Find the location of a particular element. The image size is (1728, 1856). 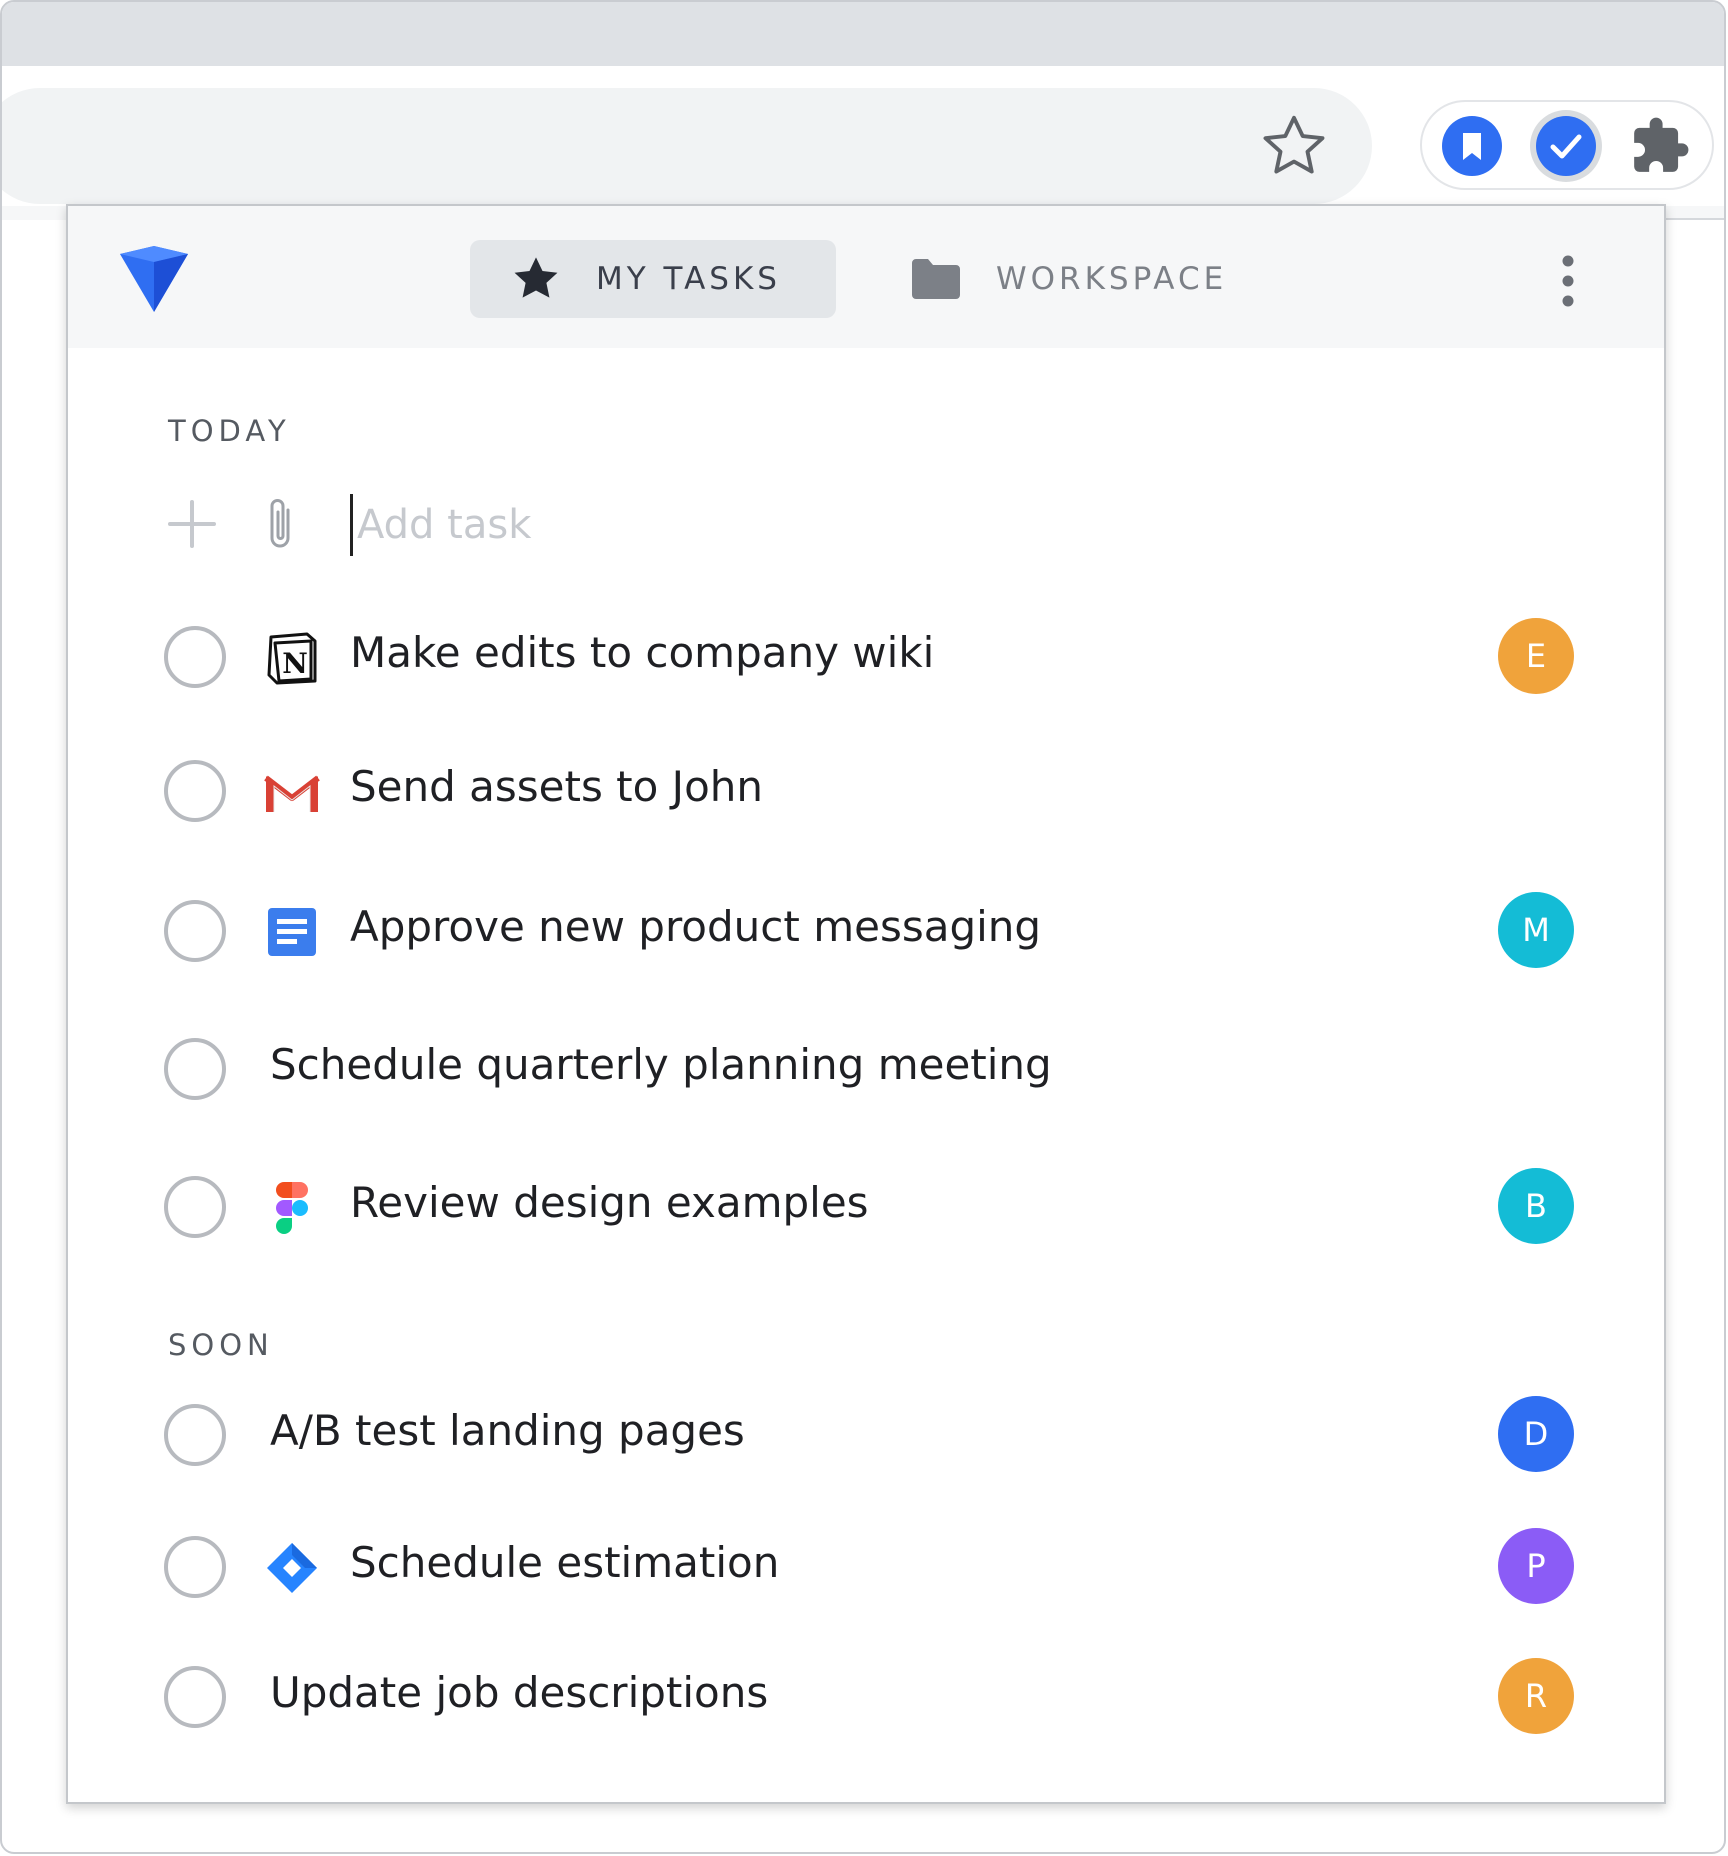

assignee-avatar: D is located at coordinates (1536, 1434).